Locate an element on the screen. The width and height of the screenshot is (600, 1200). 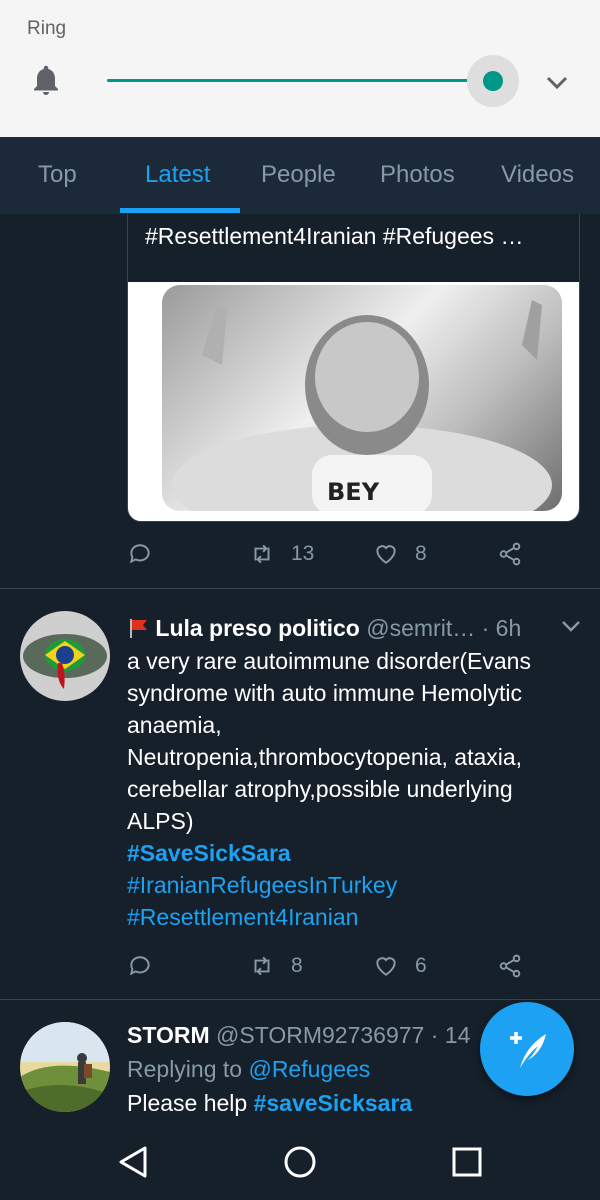
like-button: 8 is located at coordinates (400, 554).